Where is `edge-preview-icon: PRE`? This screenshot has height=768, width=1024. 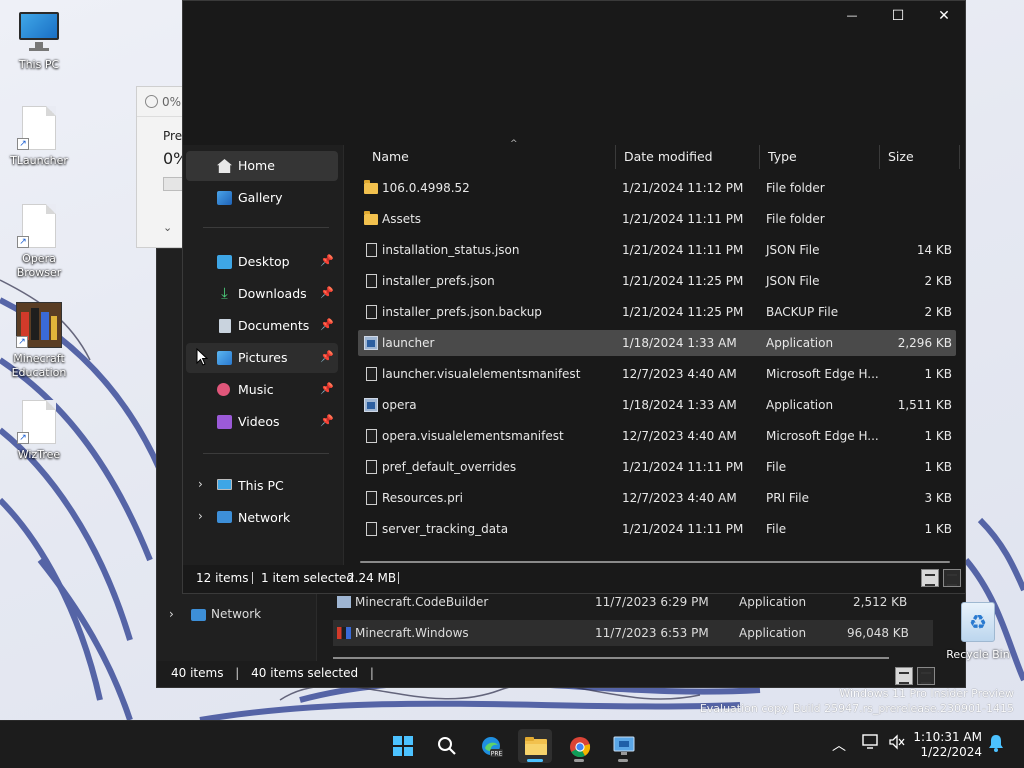 edge-preview-icon: PRE is located at coordinates (492, 747).